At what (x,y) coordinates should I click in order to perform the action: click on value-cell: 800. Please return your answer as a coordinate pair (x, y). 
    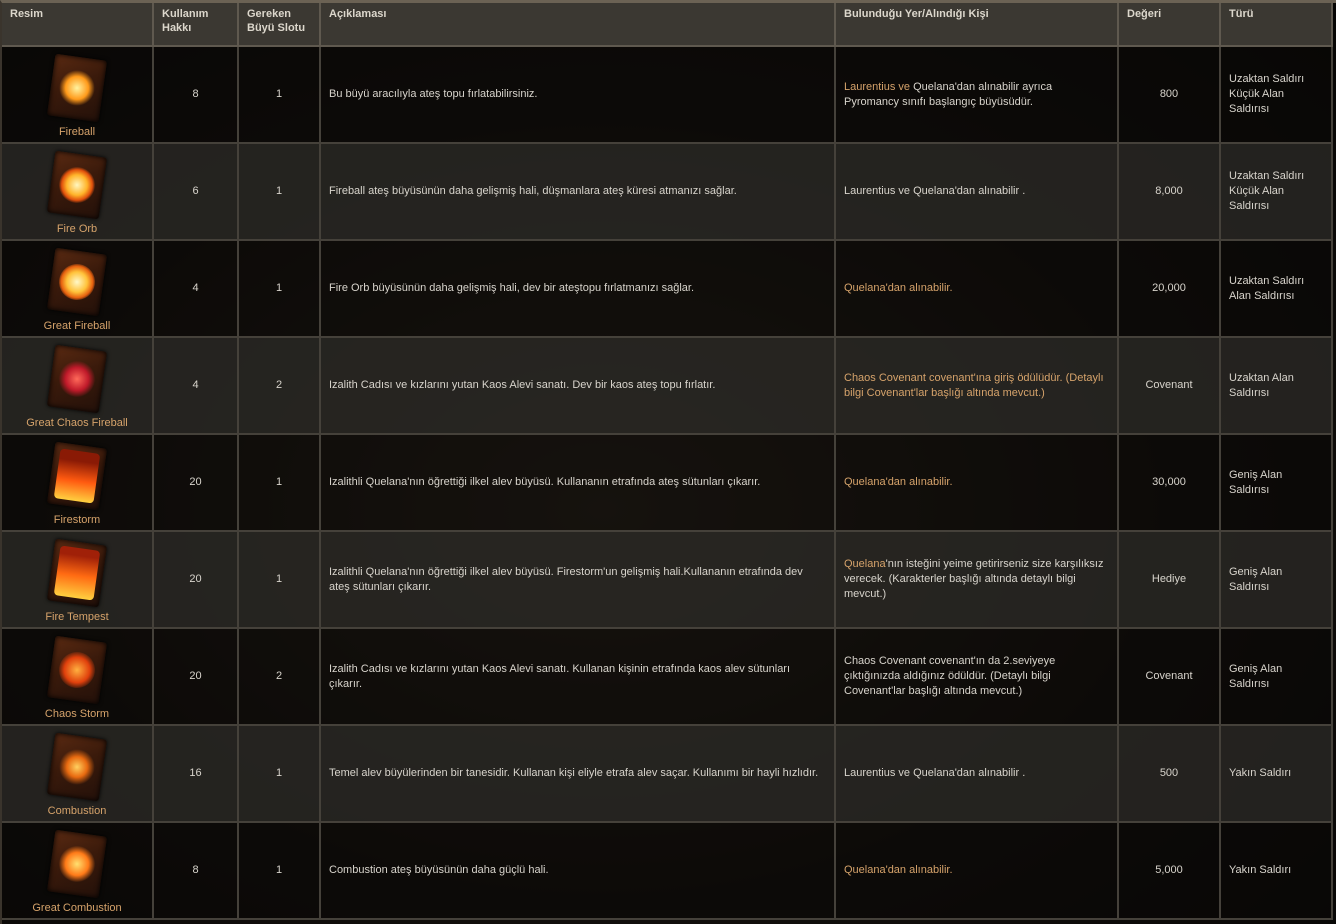
    Looking at the image, I should click on (1169, 95).